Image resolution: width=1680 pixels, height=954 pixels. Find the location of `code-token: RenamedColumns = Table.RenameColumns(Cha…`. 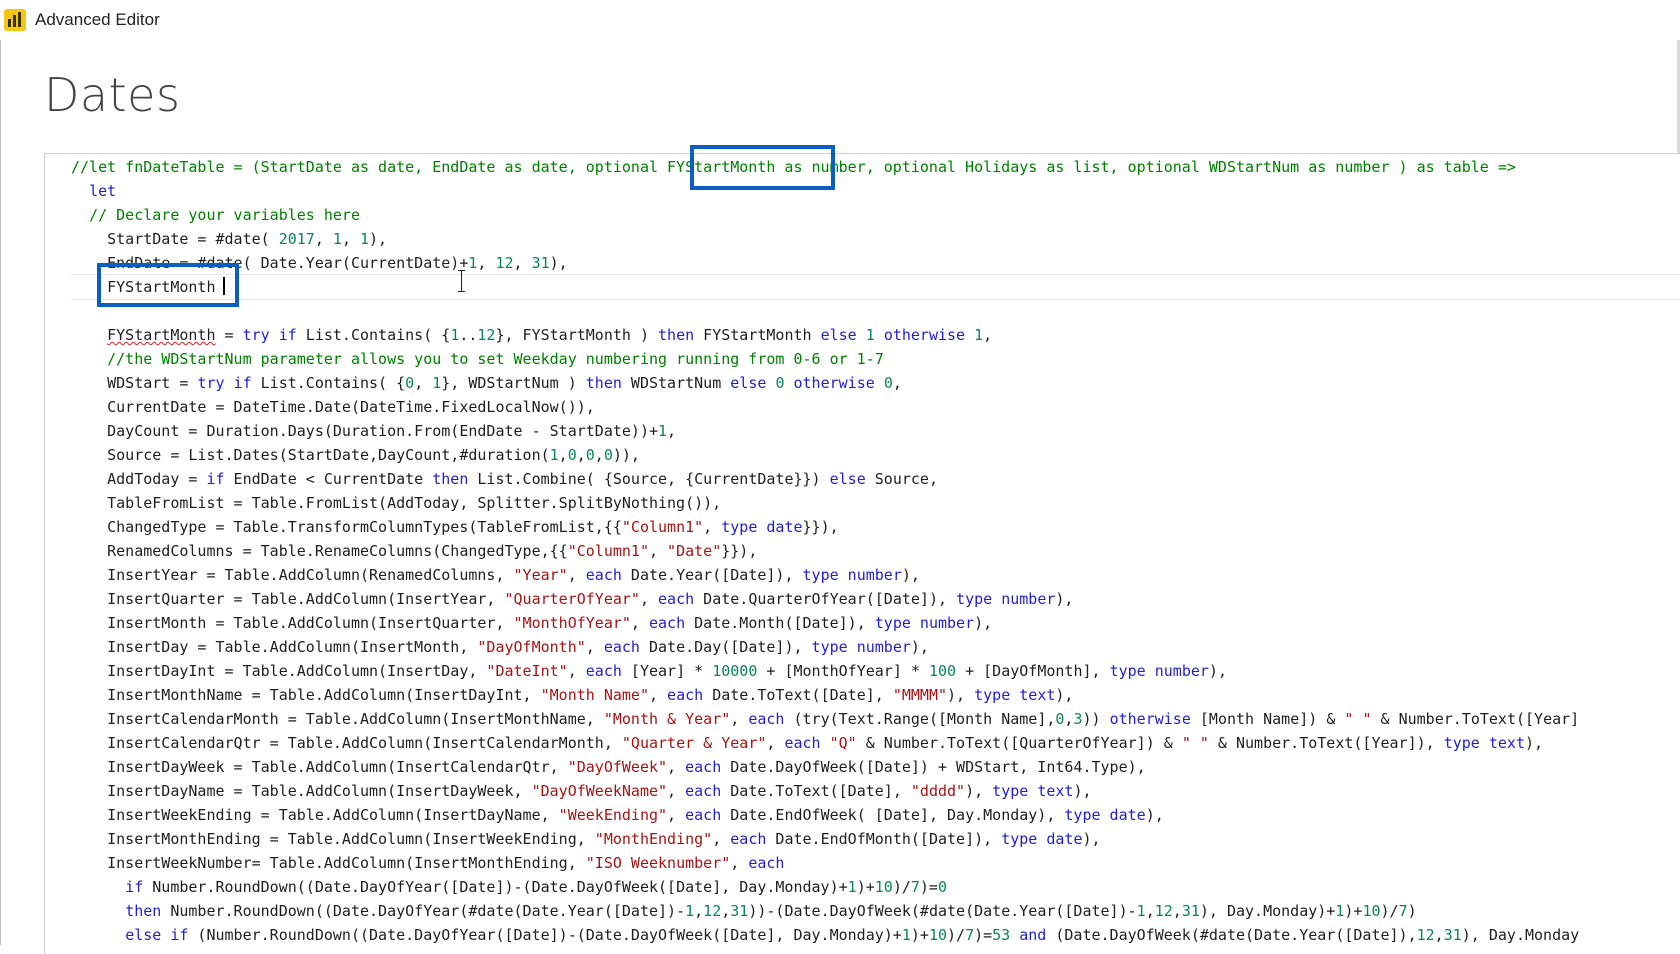

code-token: RenamedColumns = Table.RenameColumns(Cha… is located at coordinates (319, 551).